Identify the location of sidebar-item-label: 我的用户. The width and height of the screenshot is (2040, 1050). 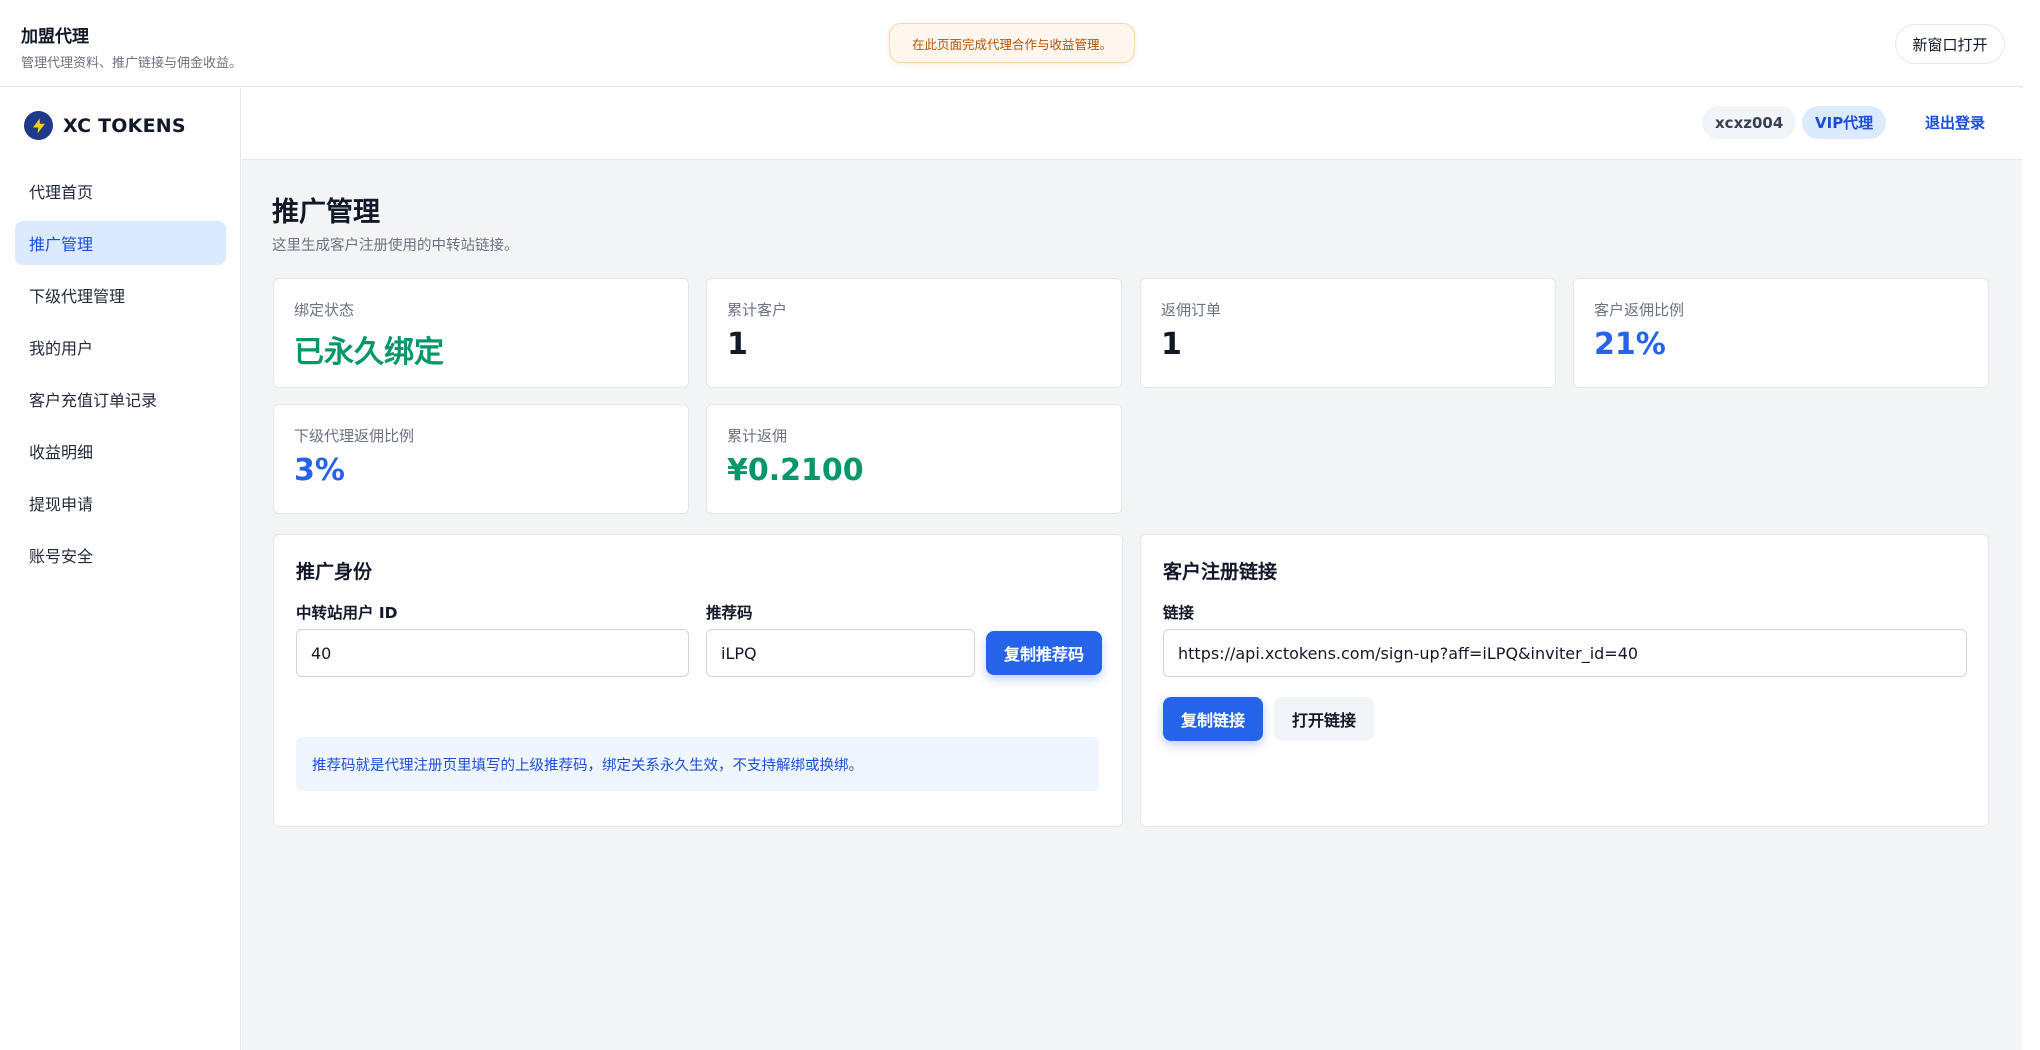
(61, 348).